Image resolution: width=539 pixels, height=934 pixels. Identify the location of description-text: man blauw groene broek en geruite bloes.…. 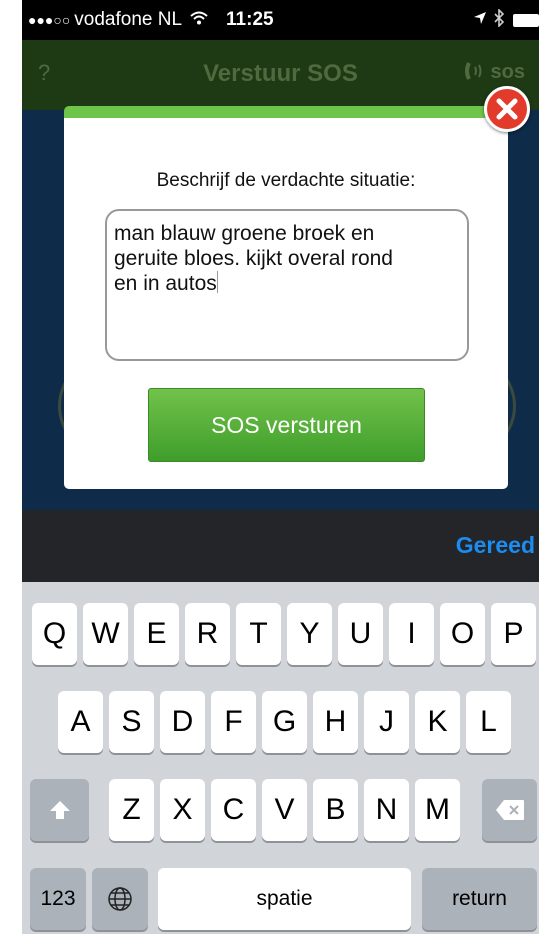
(253, 258).